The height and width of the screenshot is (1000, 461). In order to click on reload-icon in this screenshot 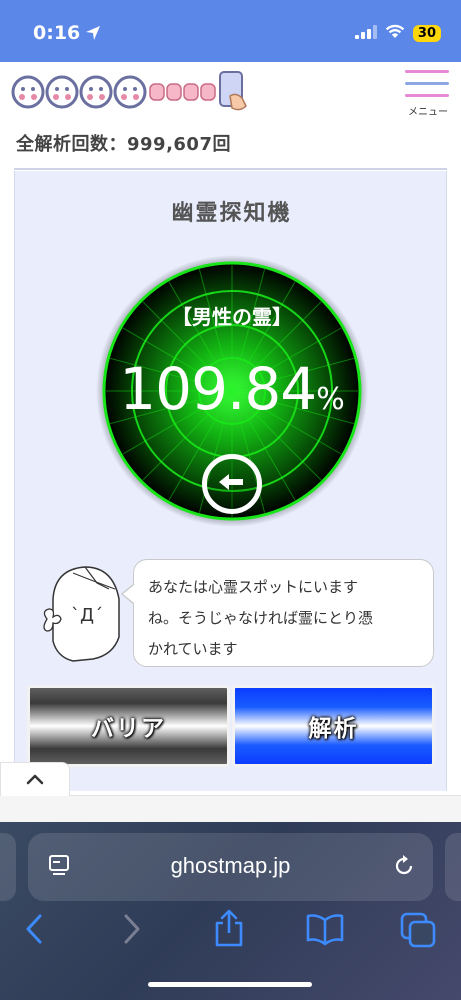, I will do `click(404, 868)`.